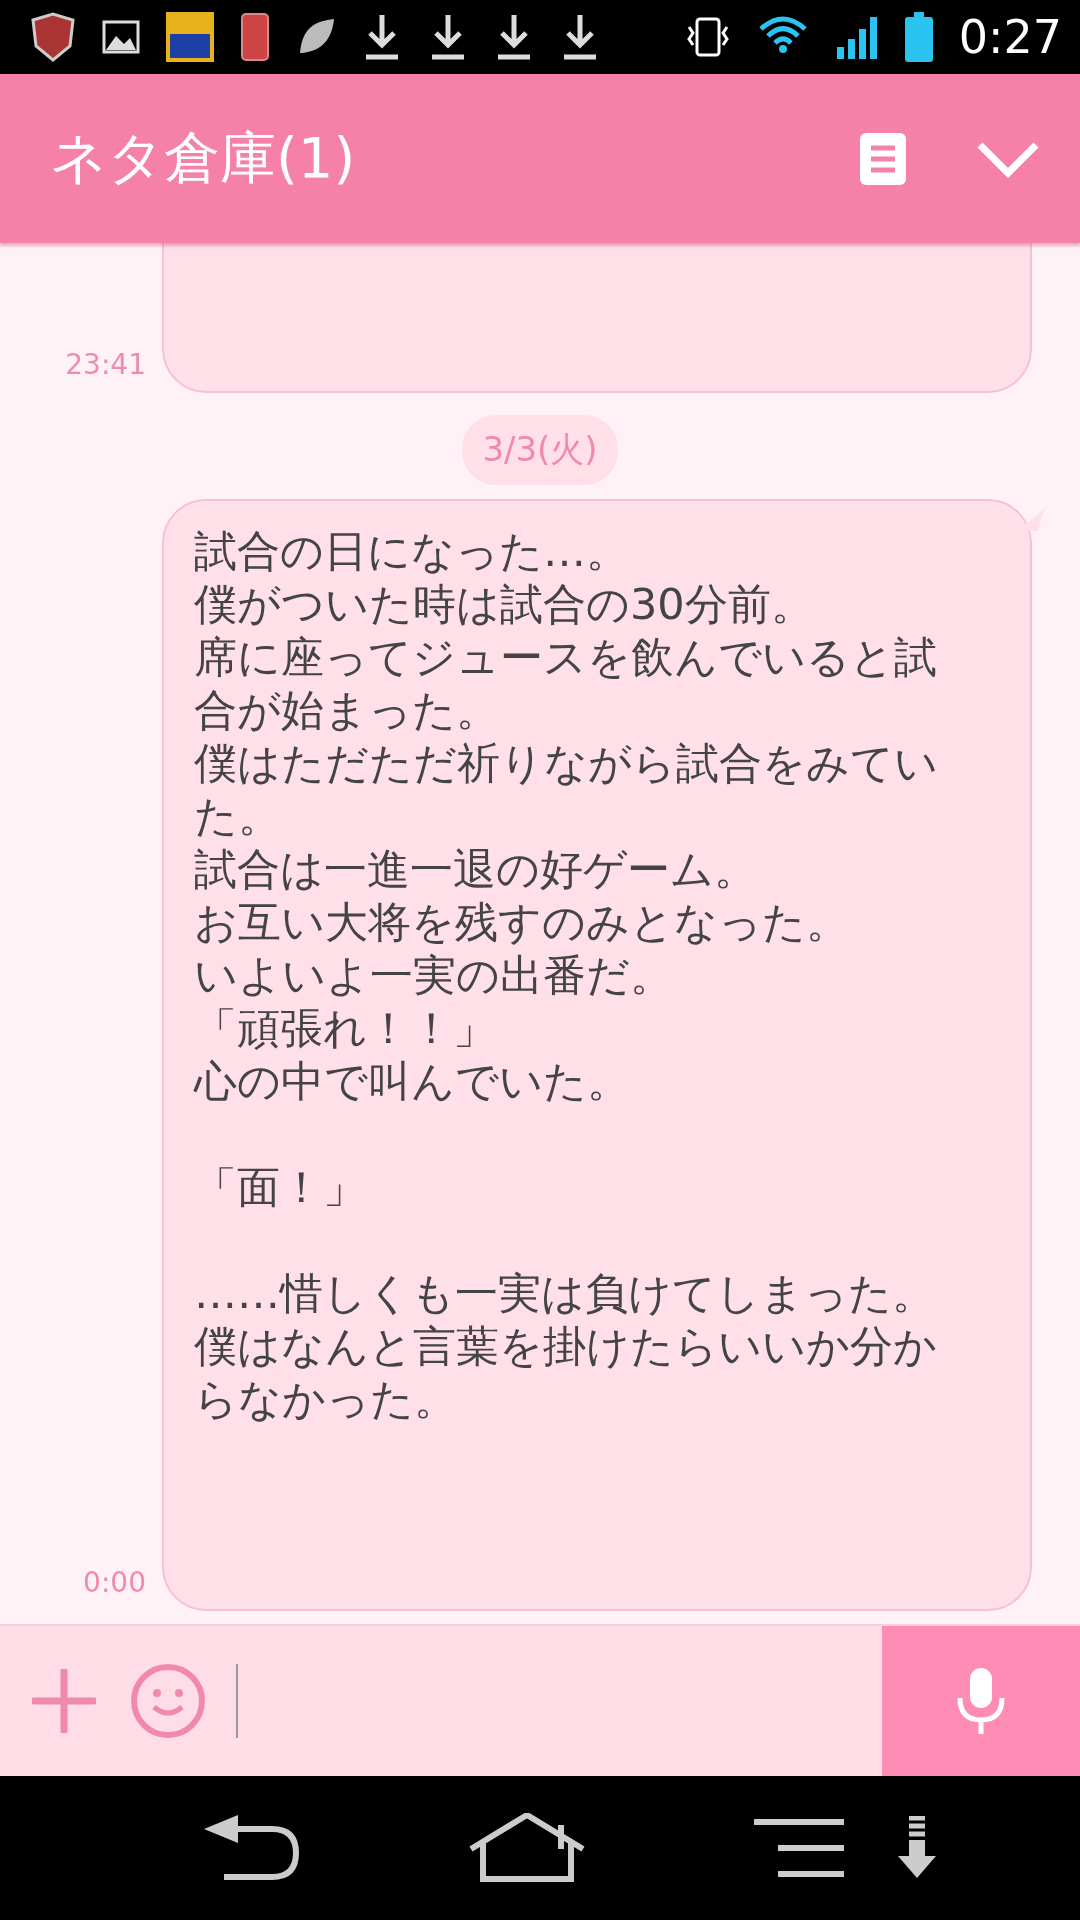 Image resolution: width=1080 pixels, height=1920 pixels. Describe the element at coordinates (981, 1701) in the screenshot. I see `microphone-button` at that location.